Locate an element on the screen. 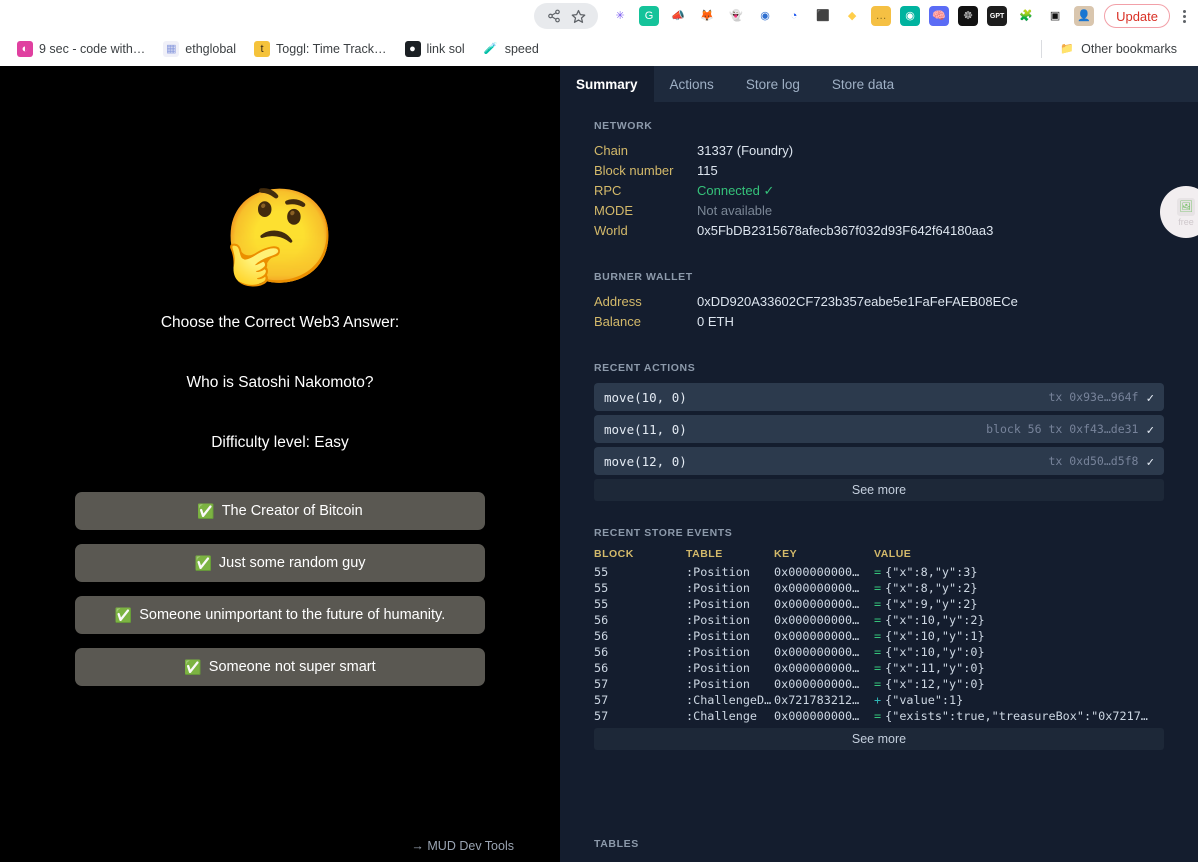  bookmark-star-icon is located at coordinates (578, 16).